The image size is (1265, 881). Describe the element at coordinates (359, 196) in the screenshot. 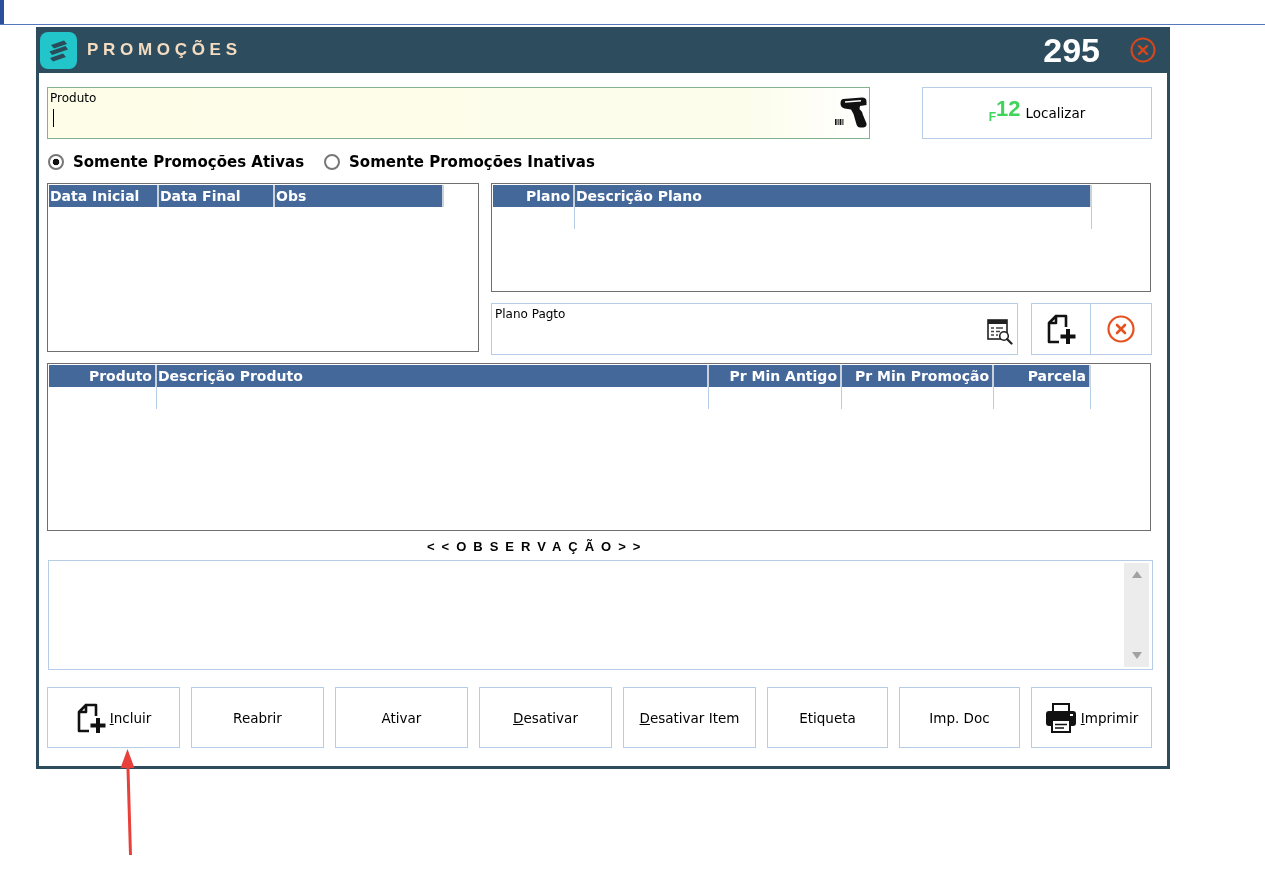

I see `column-header: Obs` at that location.